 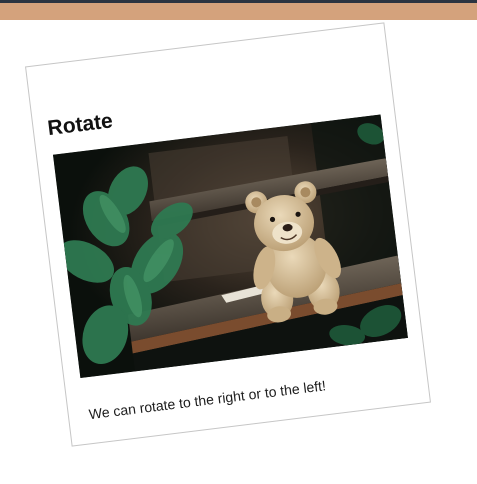 What do you see at coordinates (80, 125) in the screenshot?
I see `card-title: Rotate` at bounding box center [80, 125].